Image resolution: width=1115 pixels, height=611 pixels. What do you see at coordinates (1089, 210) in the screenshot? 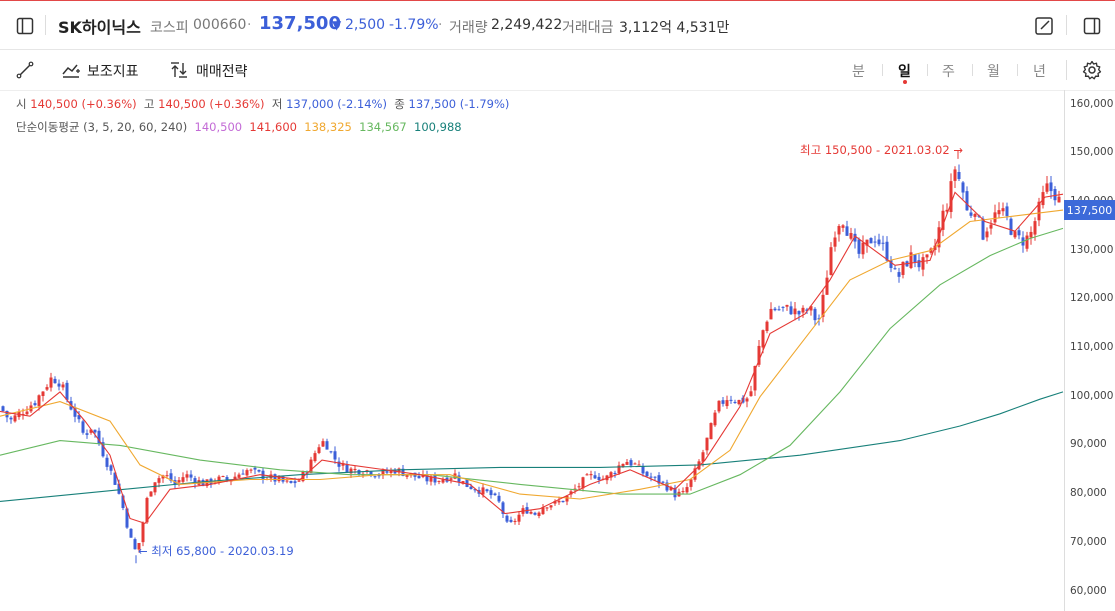
I see `current-price-tag: 137,500` at bounding box center [1089, 210].